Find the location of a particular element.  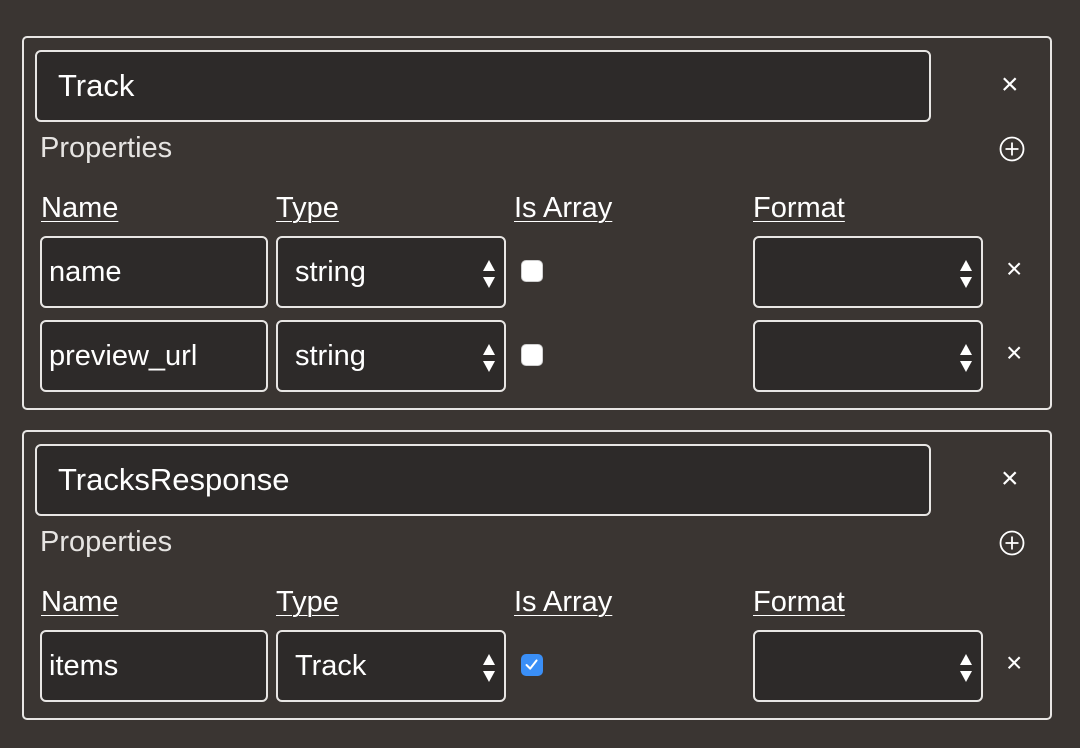

checkmark-icon is located at coordinates (531, 664).